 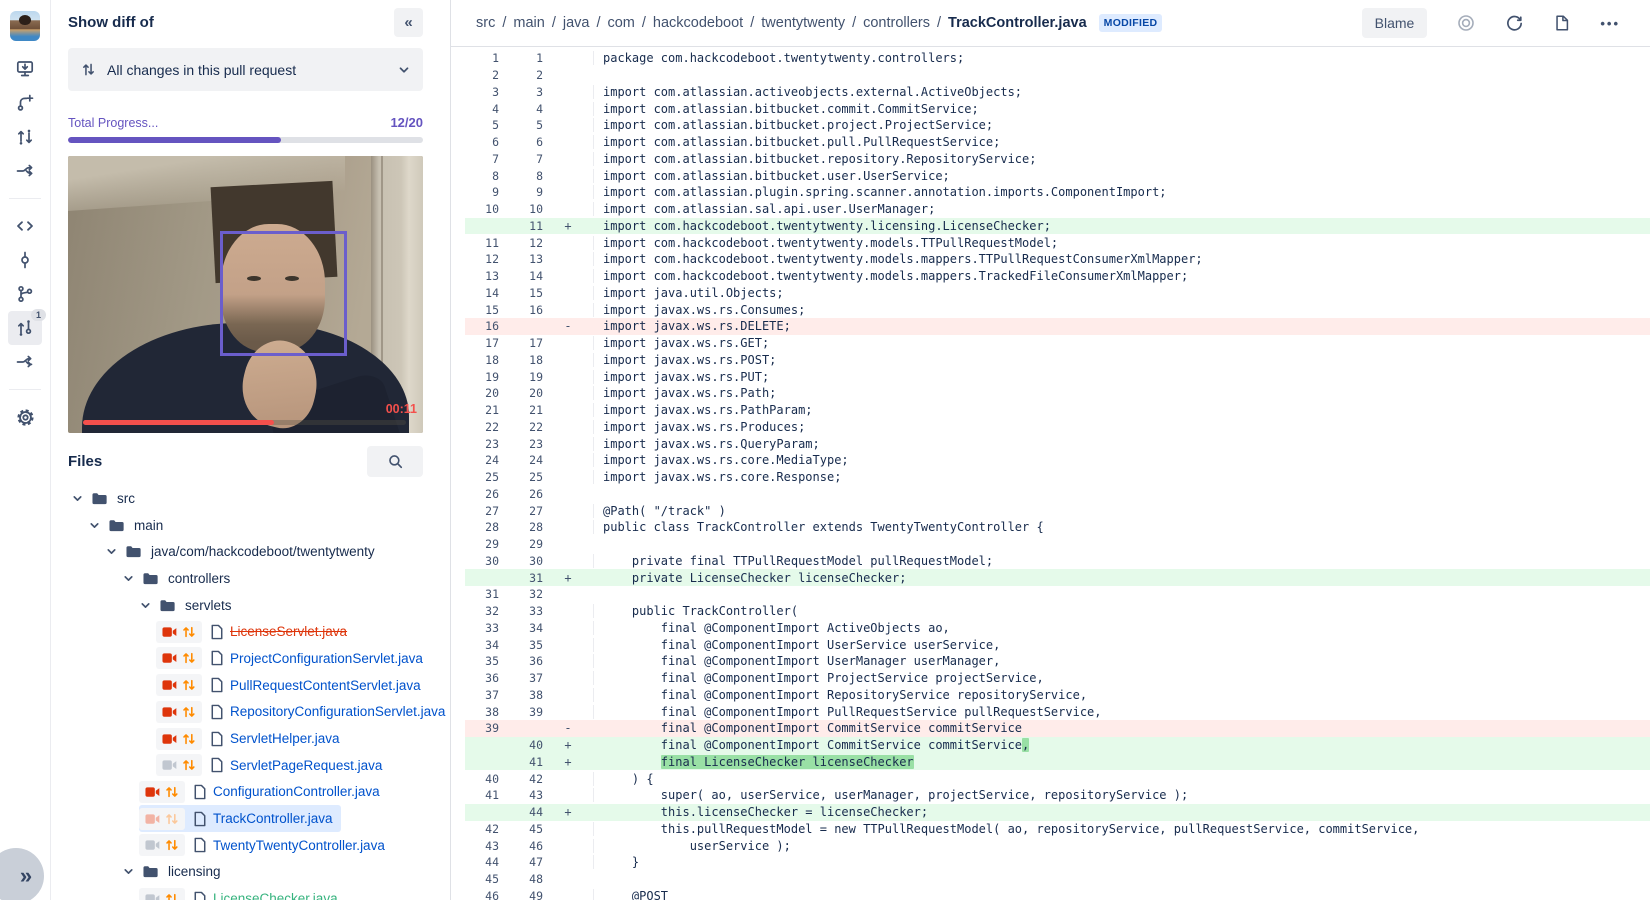 I want to click on old-line-number: 44, so click(x=482, y=862).